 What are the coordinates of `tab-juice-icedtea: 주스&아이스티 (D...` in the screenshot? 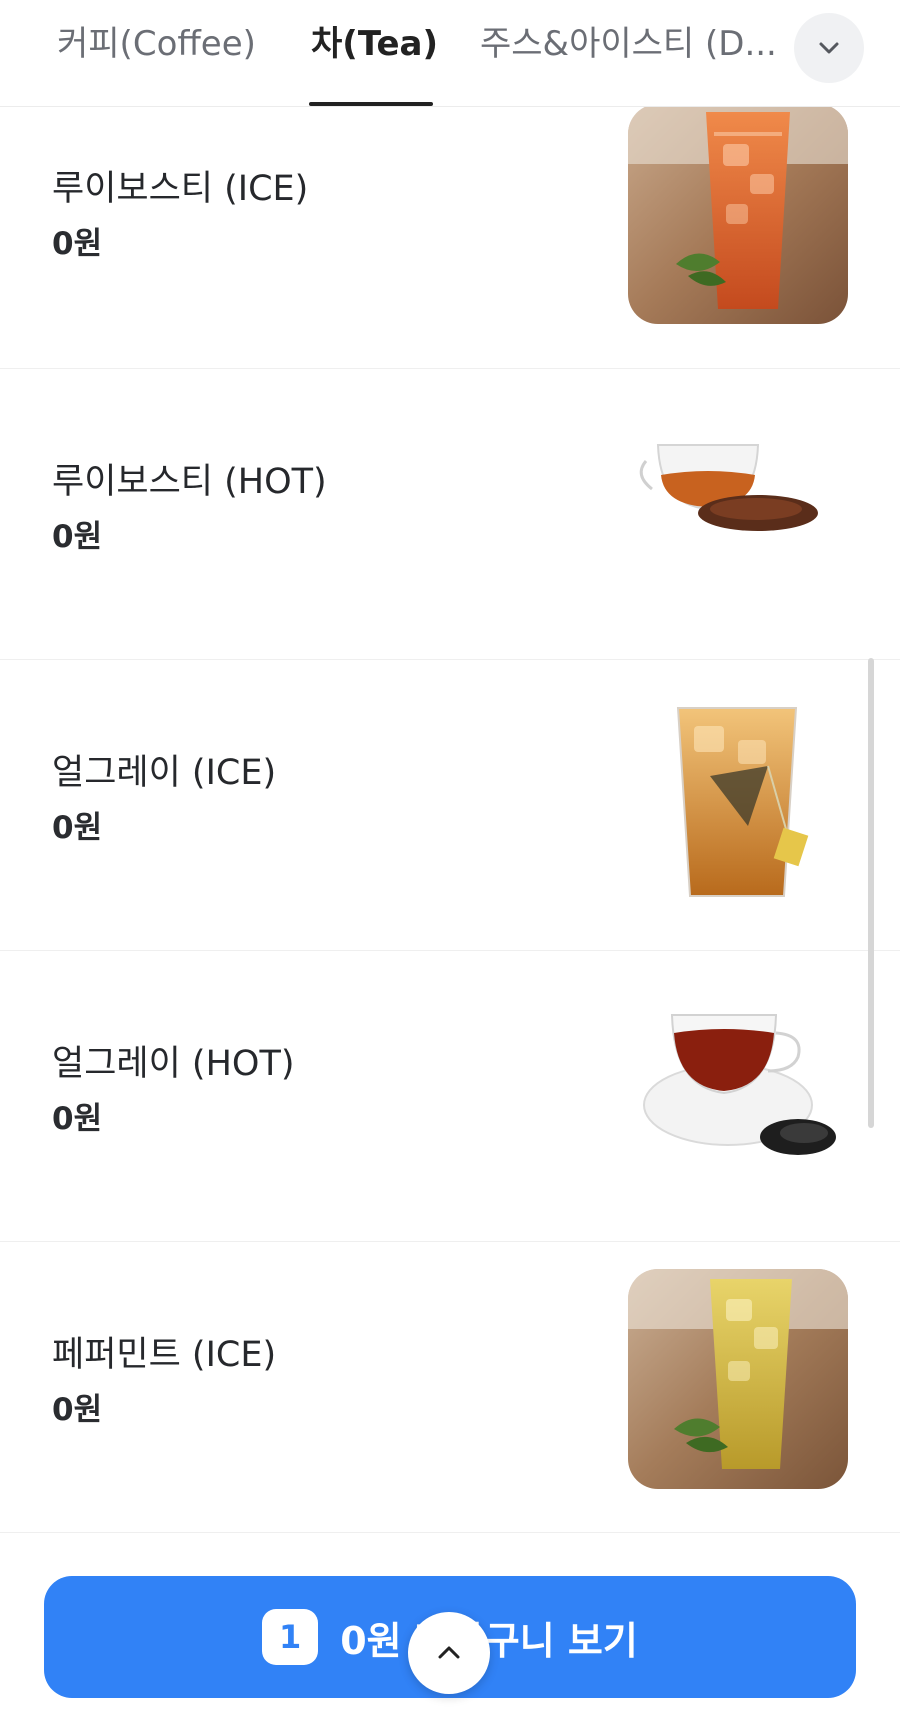 It's located at (628, 44).